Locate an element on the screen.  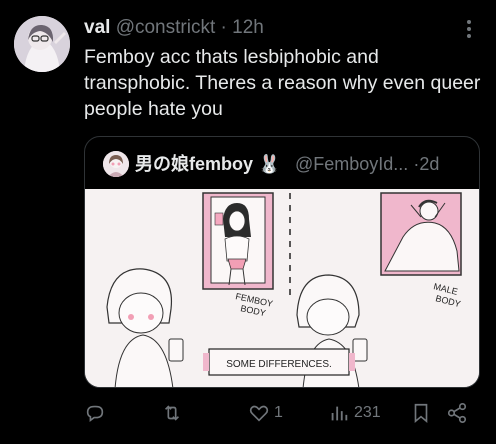
tweet-header: val @constrickt · 12h is located at coordinates (174, 28).